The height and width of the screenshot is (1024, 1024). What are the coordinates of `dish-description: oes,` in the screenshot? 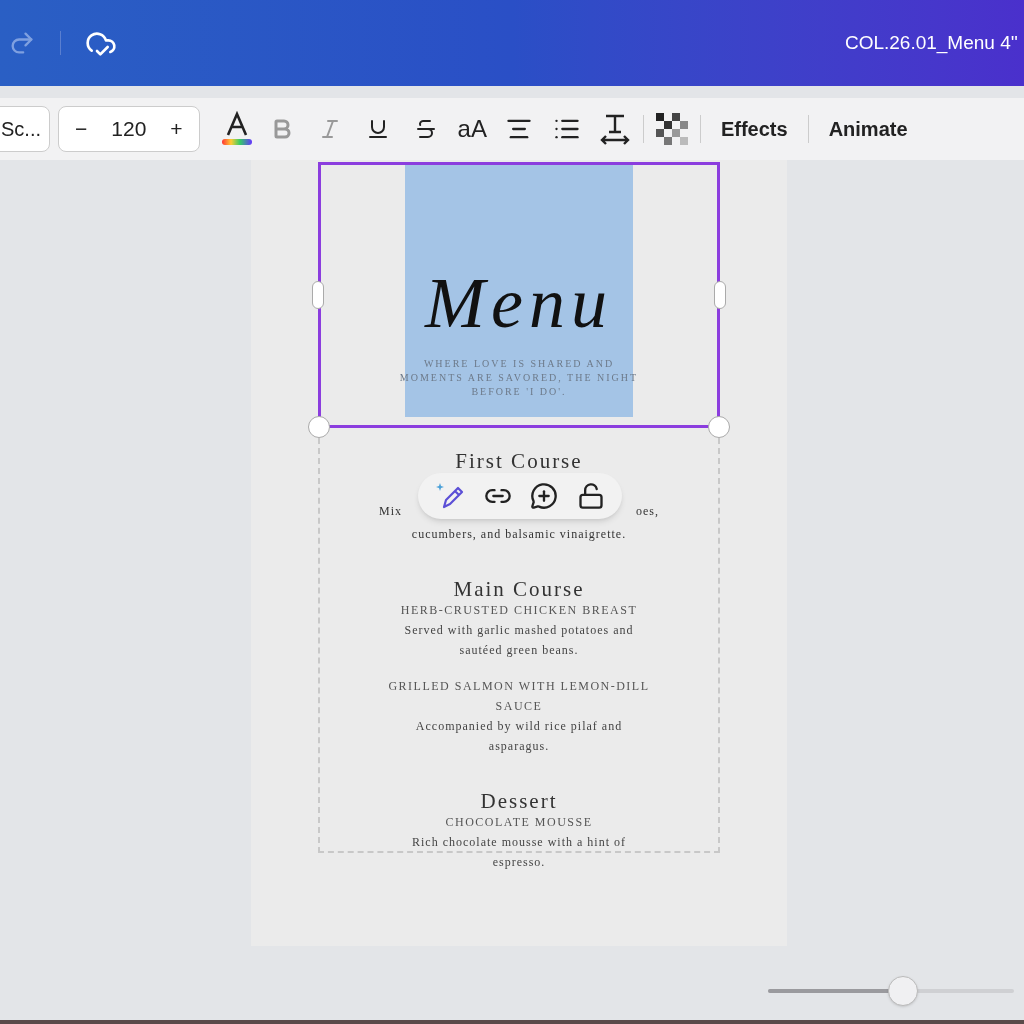 It's located at (647, 511).